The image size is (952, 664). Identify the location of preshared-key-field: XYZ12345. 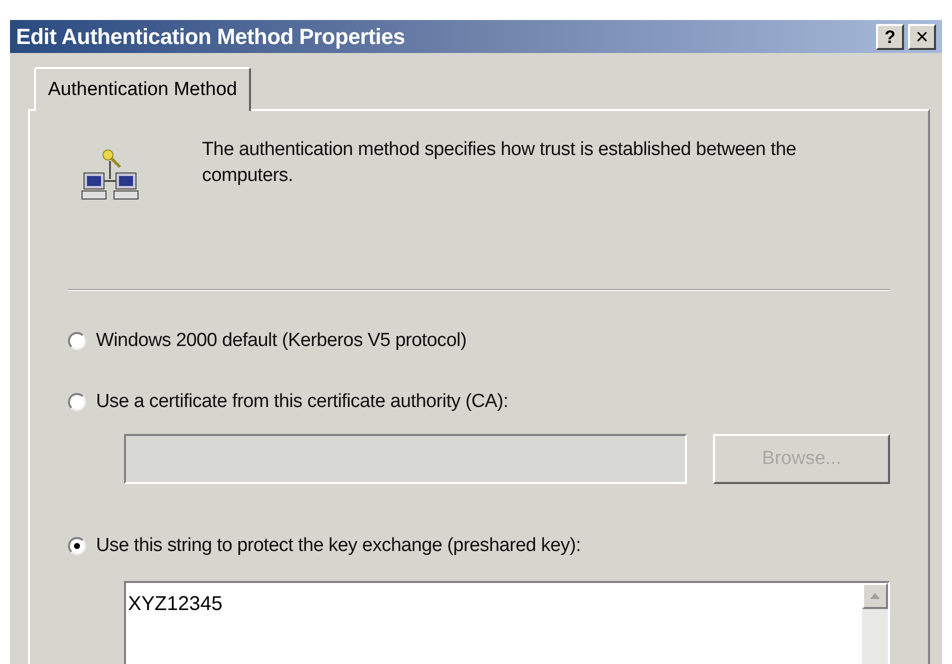
(507, 622).